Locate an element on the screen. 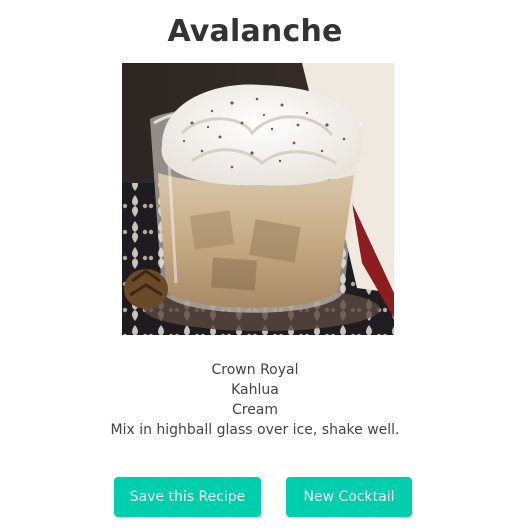  ingredient-item: Cream is located at coordinates (255, 410).